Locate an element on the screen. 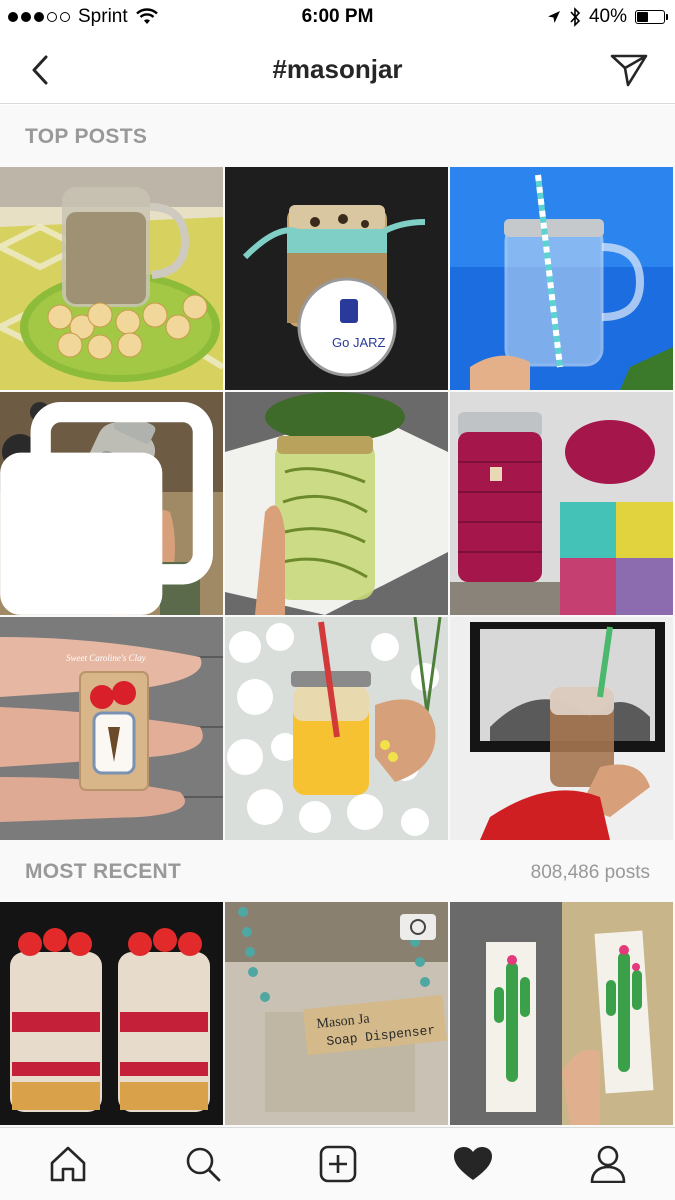 The width and height of the screenshot is (675, 1200). tab-add-post is located at coordinates (338, 1164).